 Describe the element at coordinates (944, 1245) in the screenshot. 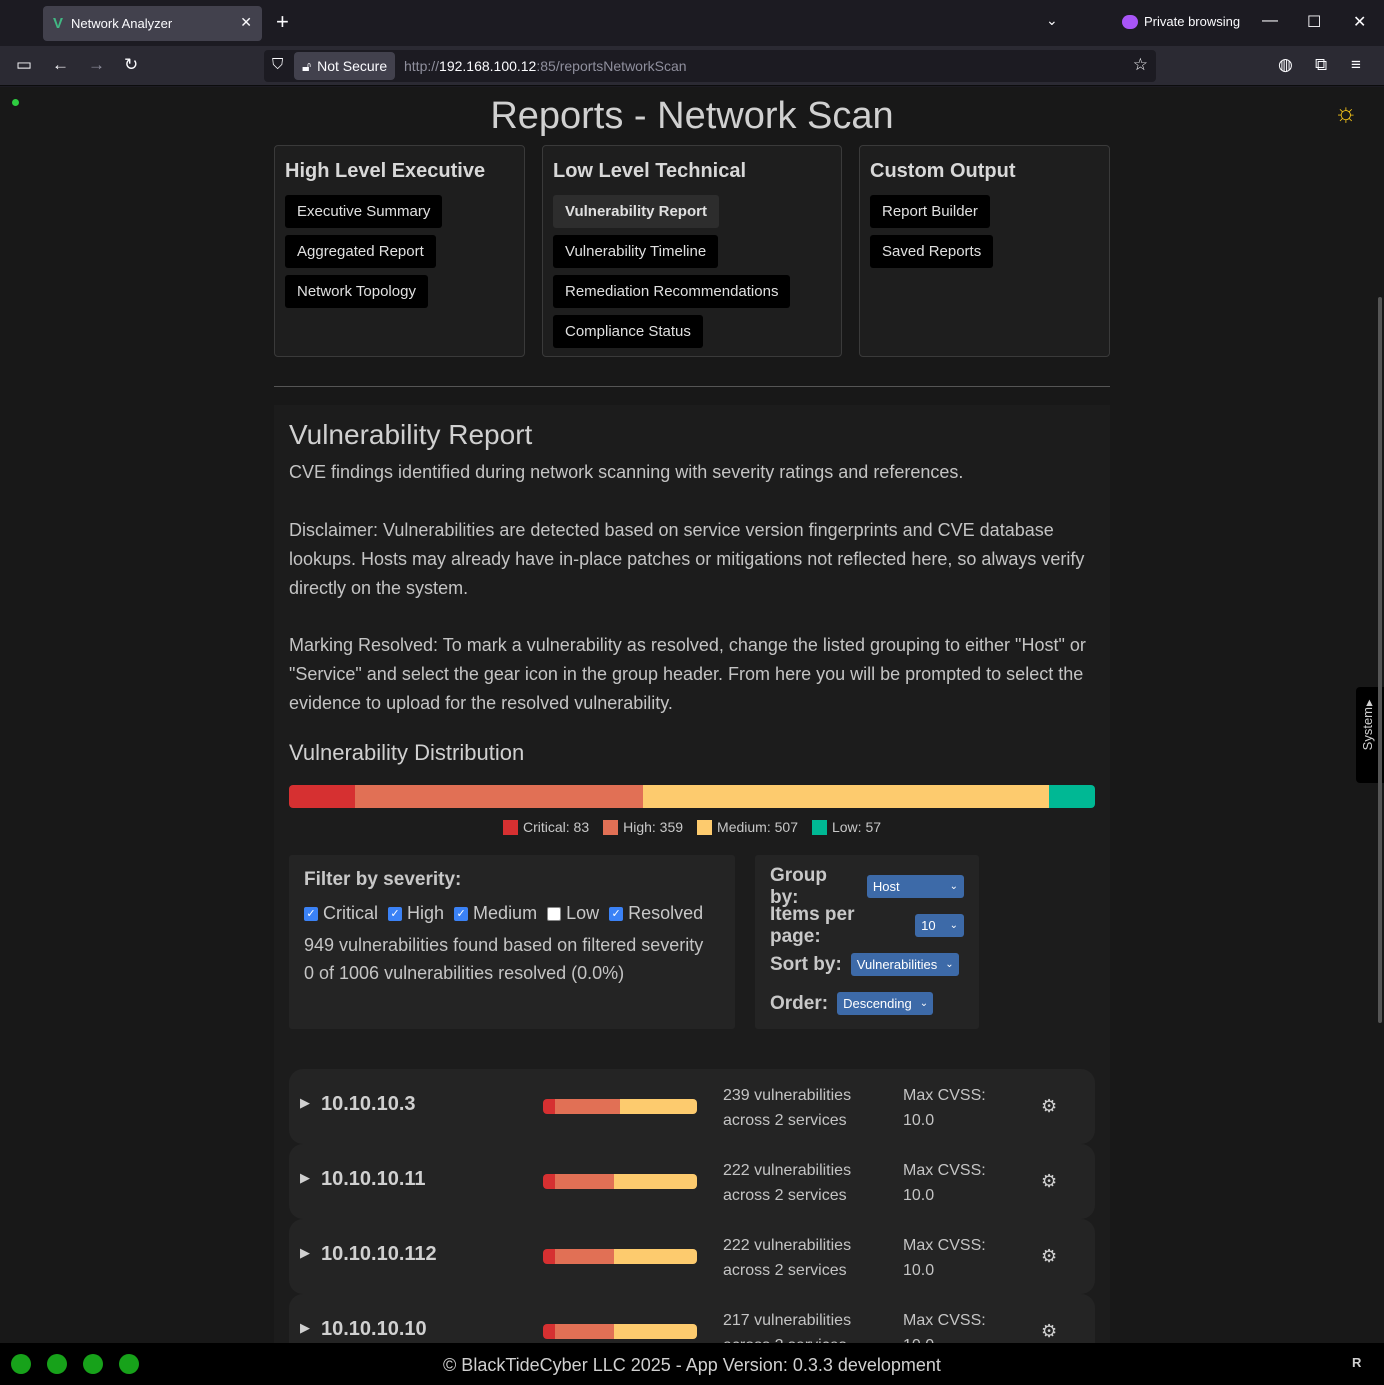

I see `cvss-label: Max CVSS:` at that location.